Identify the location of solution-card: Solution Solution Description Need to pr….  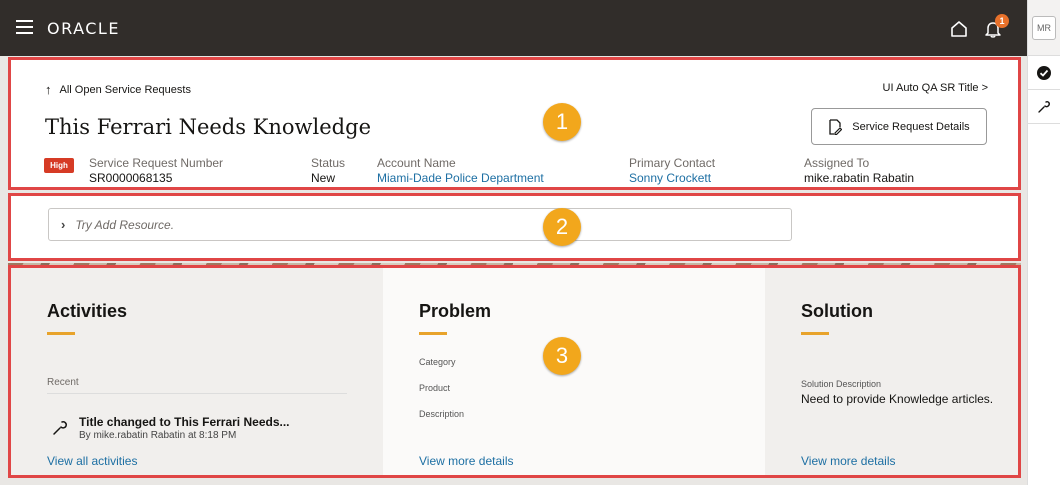
(891, 371).